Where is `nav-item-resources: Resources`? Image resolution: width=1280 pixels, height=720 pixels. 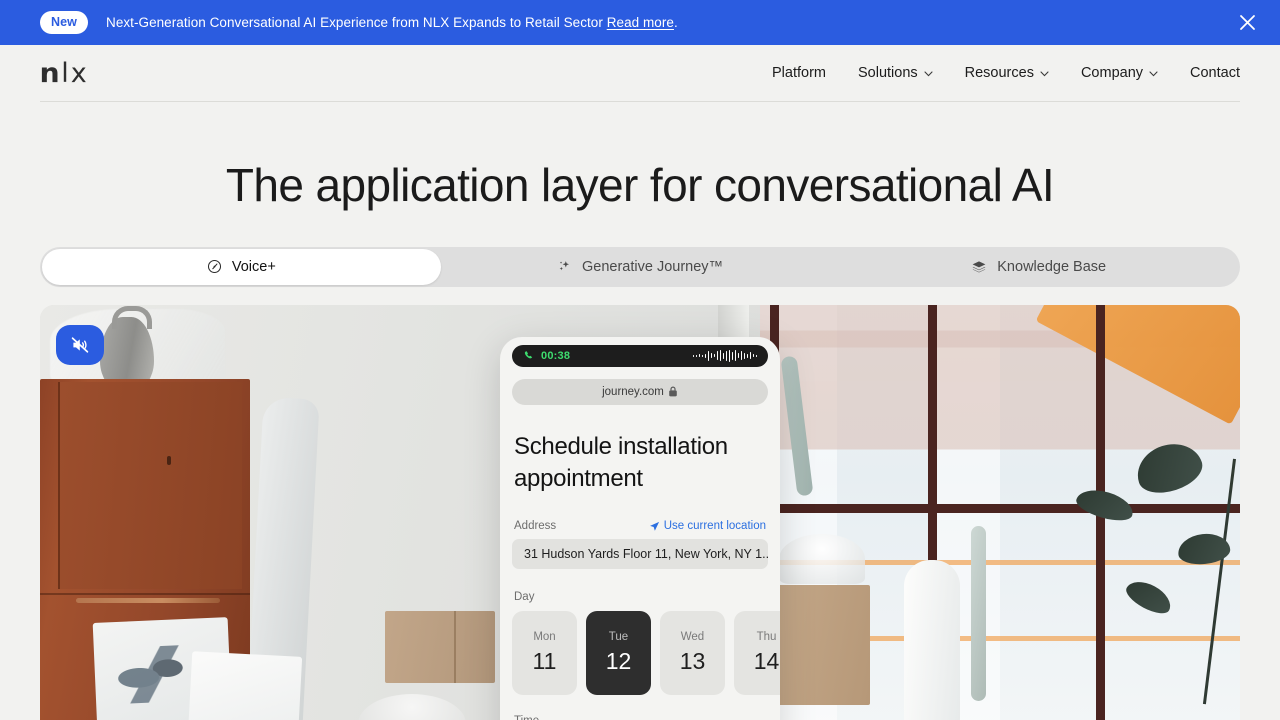 nav-item-resources: Resources is located at coordinates (1007, 73).